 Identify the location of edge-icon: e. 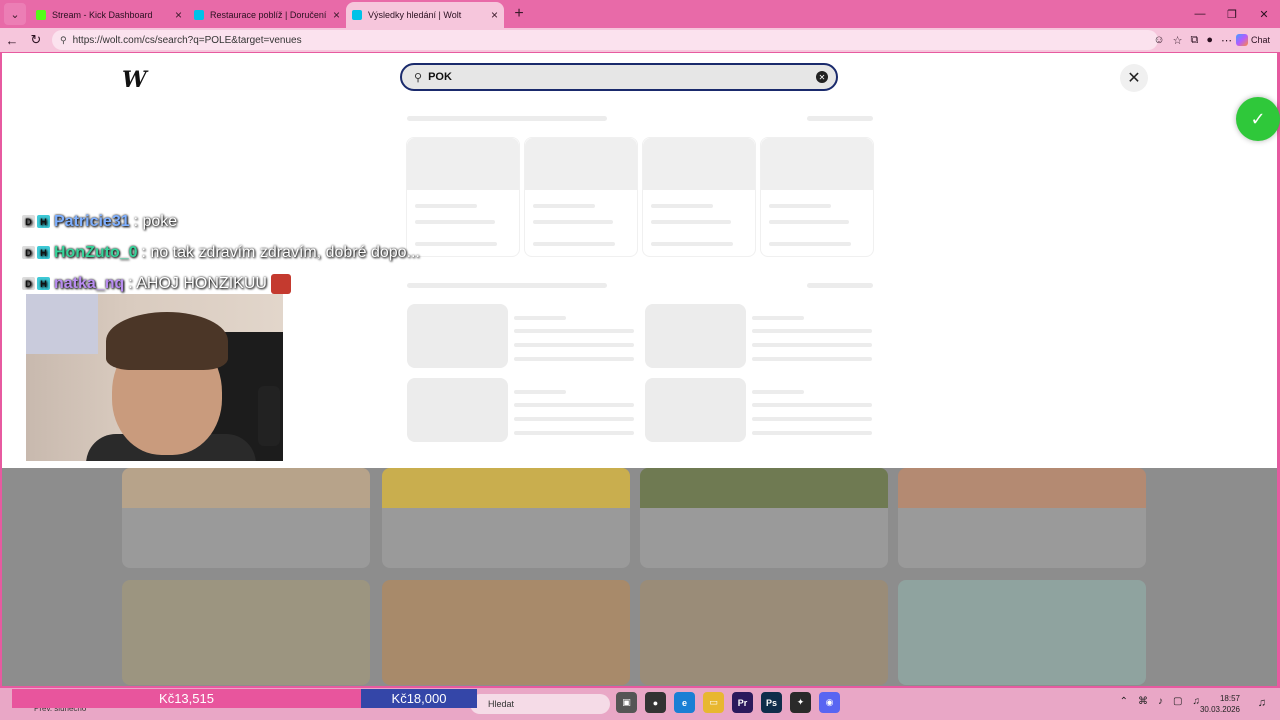
(684, 702).